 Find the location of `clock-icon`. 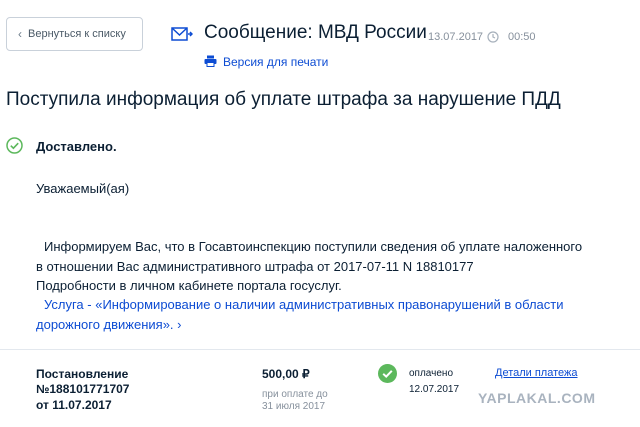

clock-icon is located at coordinates (493, 37).